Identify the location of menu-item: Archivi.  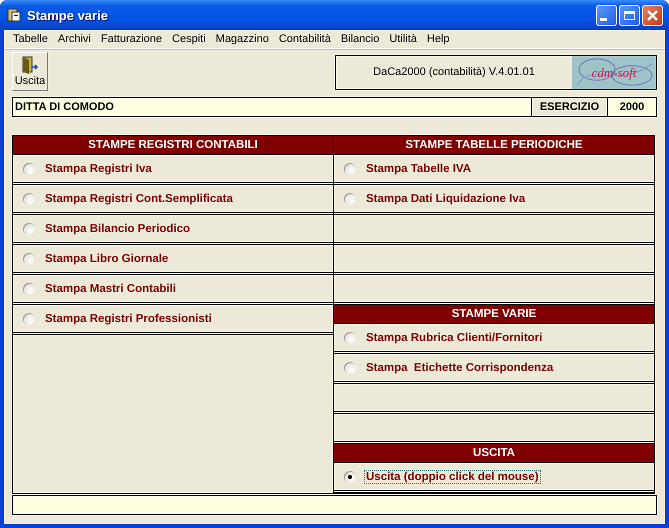
(74, 39).